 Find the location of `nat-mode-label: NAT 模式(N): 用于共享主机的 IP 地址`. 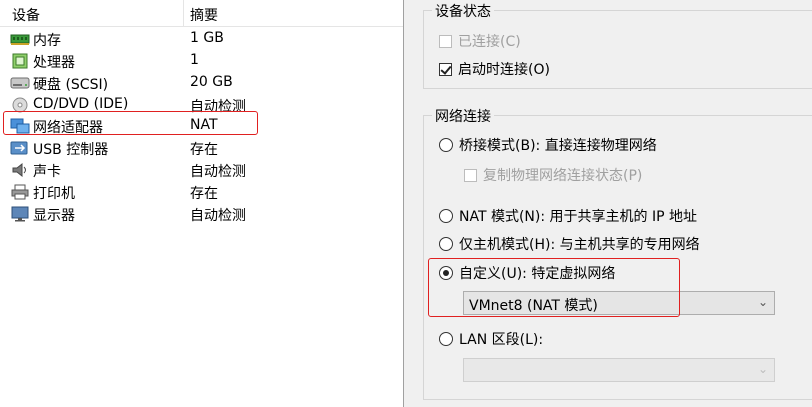

nat-mode-label: NAT 模式(N): 用于共享主机的 IP 地址 is located at coordinates (578, 217).